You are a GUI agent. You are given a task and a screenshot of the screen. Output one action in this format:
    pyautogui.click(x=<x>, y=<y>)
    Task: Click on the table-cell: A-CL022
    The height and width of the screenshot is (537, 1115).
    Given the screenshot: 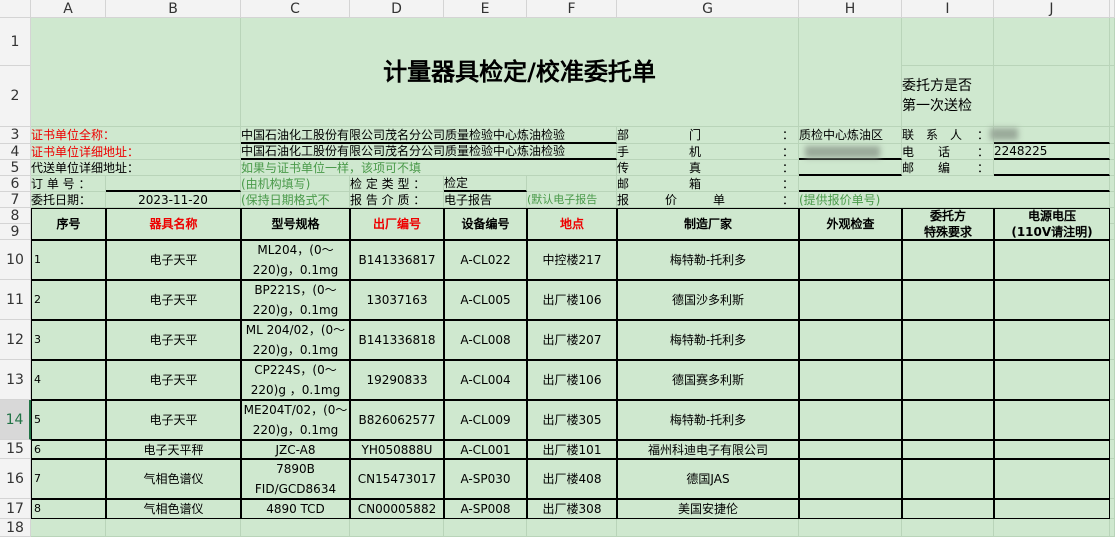 What is the action you would take?
    pyautogui.click(x=485, y=260)
    